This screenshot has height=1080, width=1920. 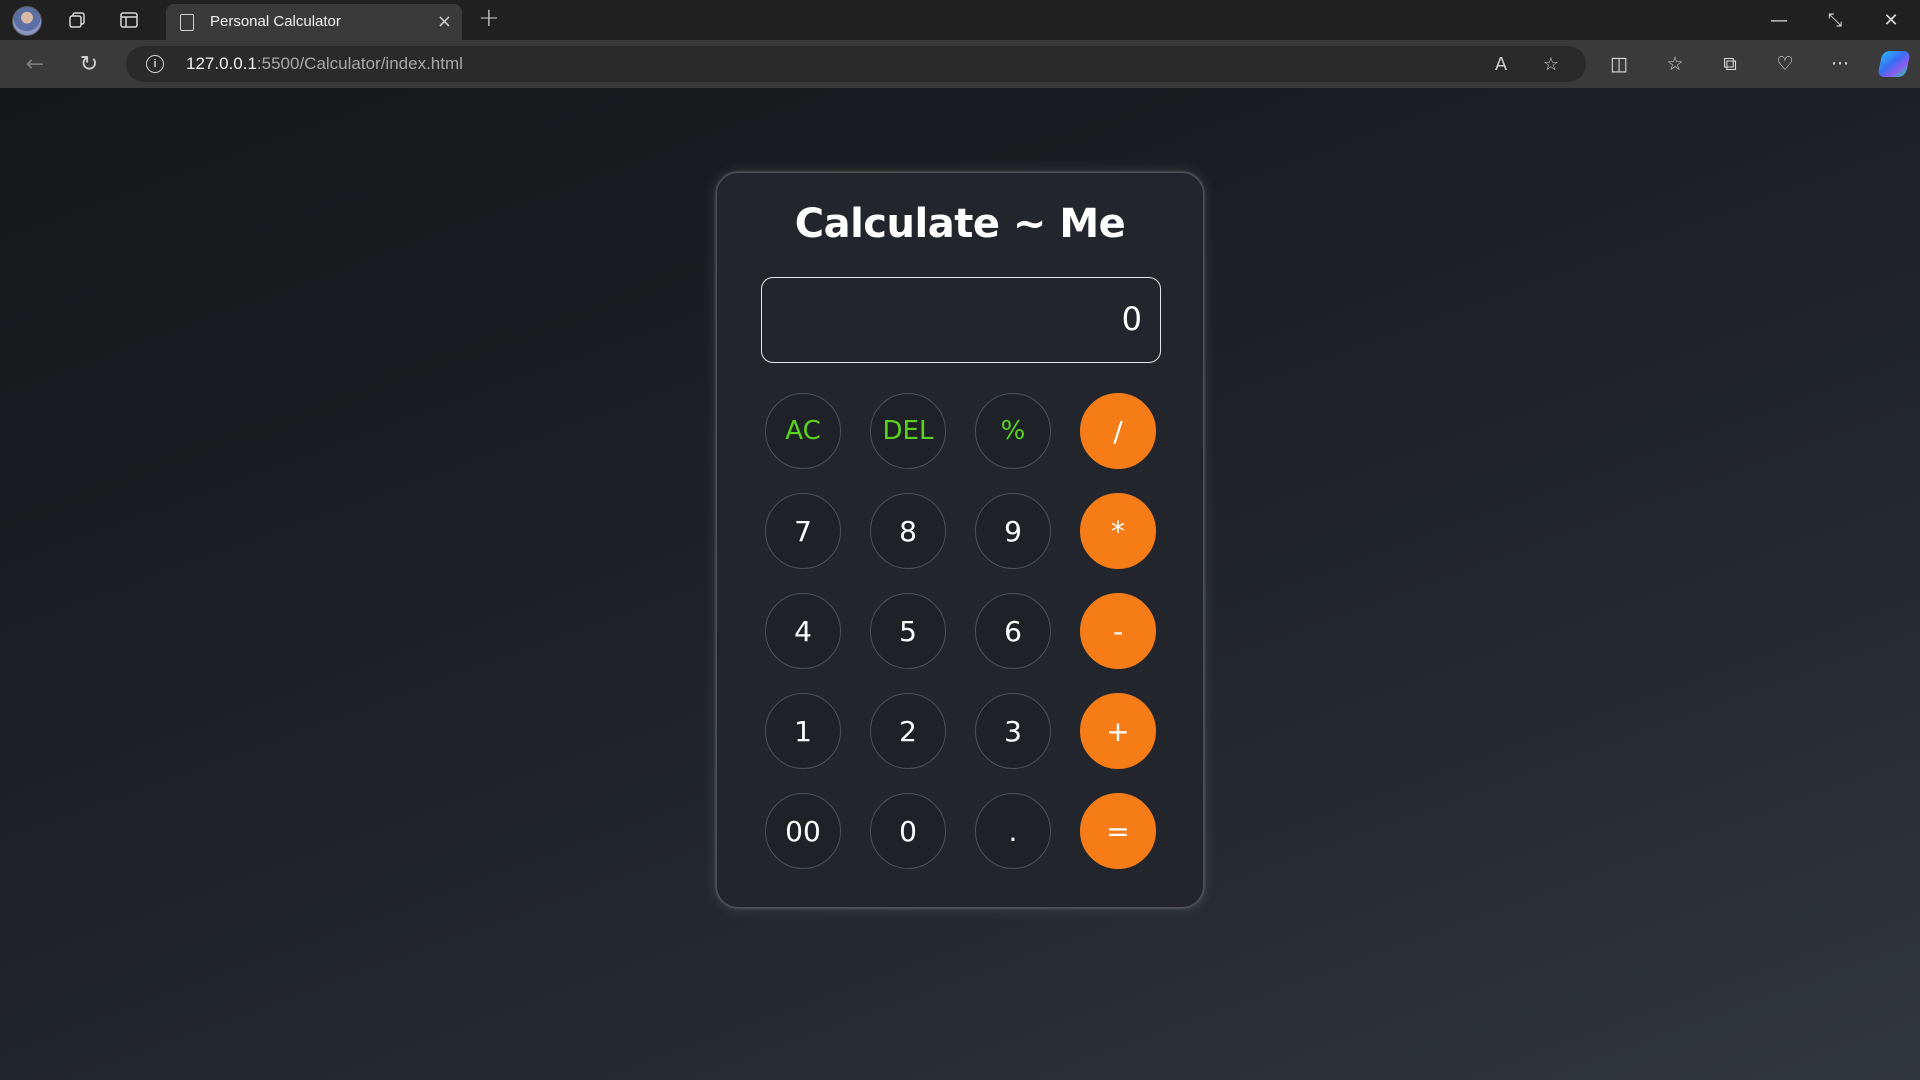 What do you see at coordinates (489, 18) in the screenshot?
I see `new-tab-button: +` at bounding box center [489, 18].